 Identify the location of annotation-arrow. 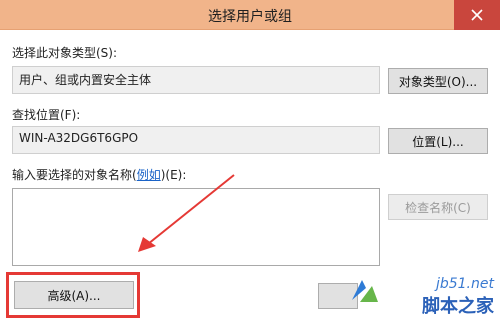
(186, 213).